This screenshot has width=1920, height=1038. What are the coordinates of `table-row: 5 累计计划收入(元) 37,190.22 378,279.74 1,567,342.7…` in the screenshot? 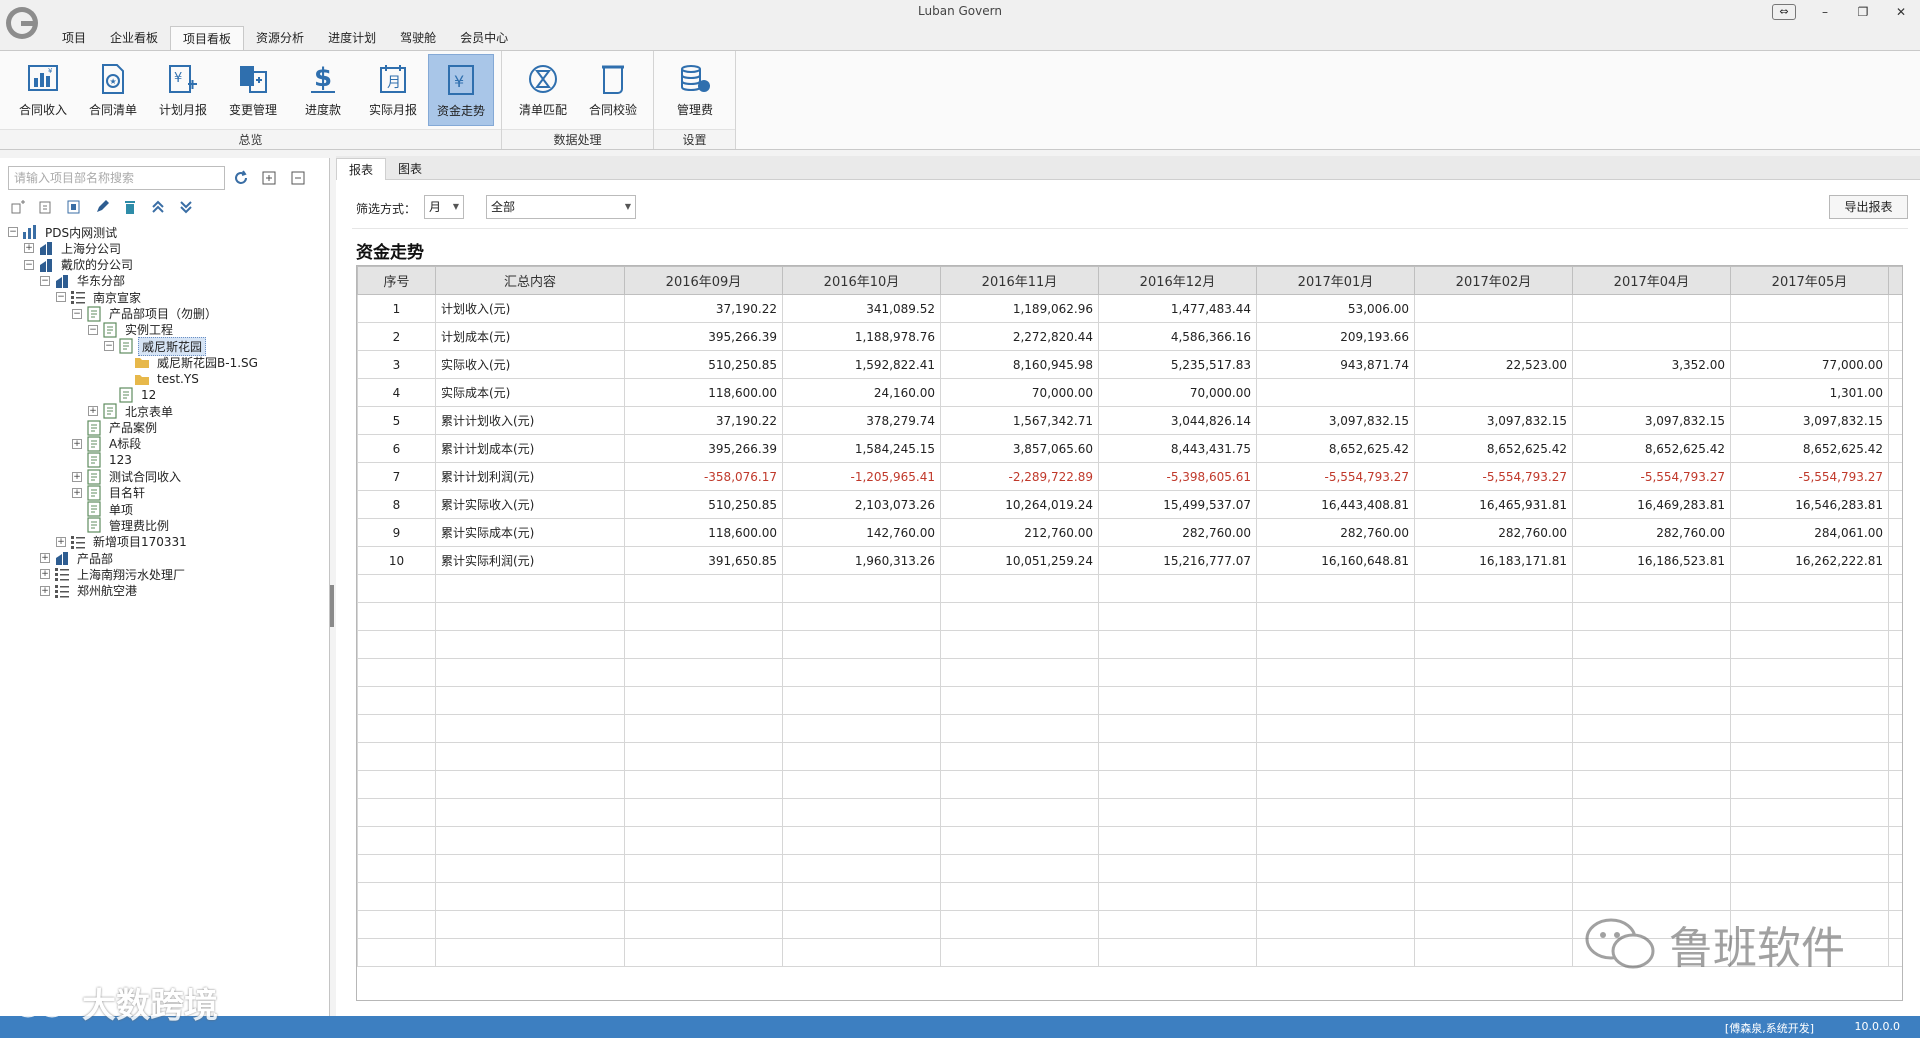 It's located at (1129, 420).